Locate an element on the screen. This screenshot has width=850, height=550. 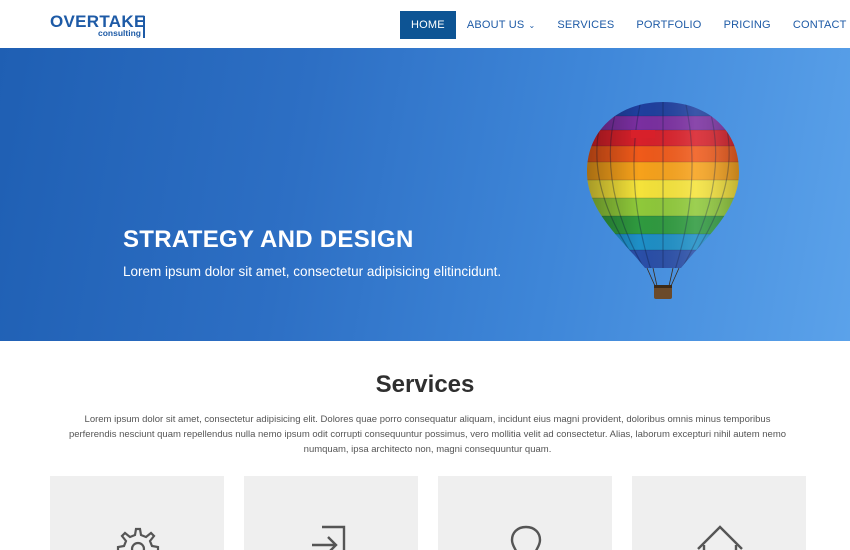
gear-icon is located at coordinates (138, 538).